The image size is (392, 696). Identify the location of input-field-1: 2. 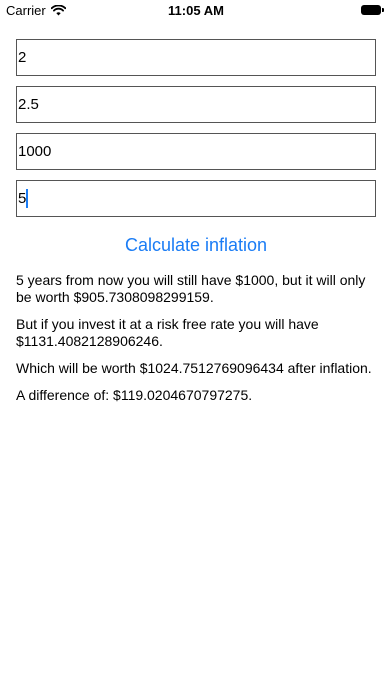
(196, 57).